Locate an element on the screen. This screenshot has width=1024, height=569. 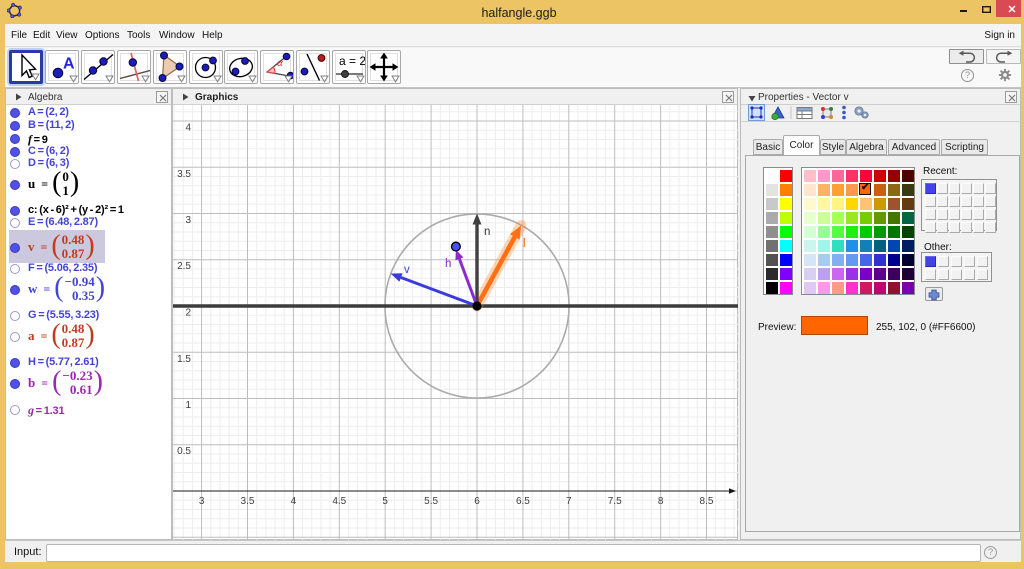
svg-text: α is located at coordinates (280, 63).